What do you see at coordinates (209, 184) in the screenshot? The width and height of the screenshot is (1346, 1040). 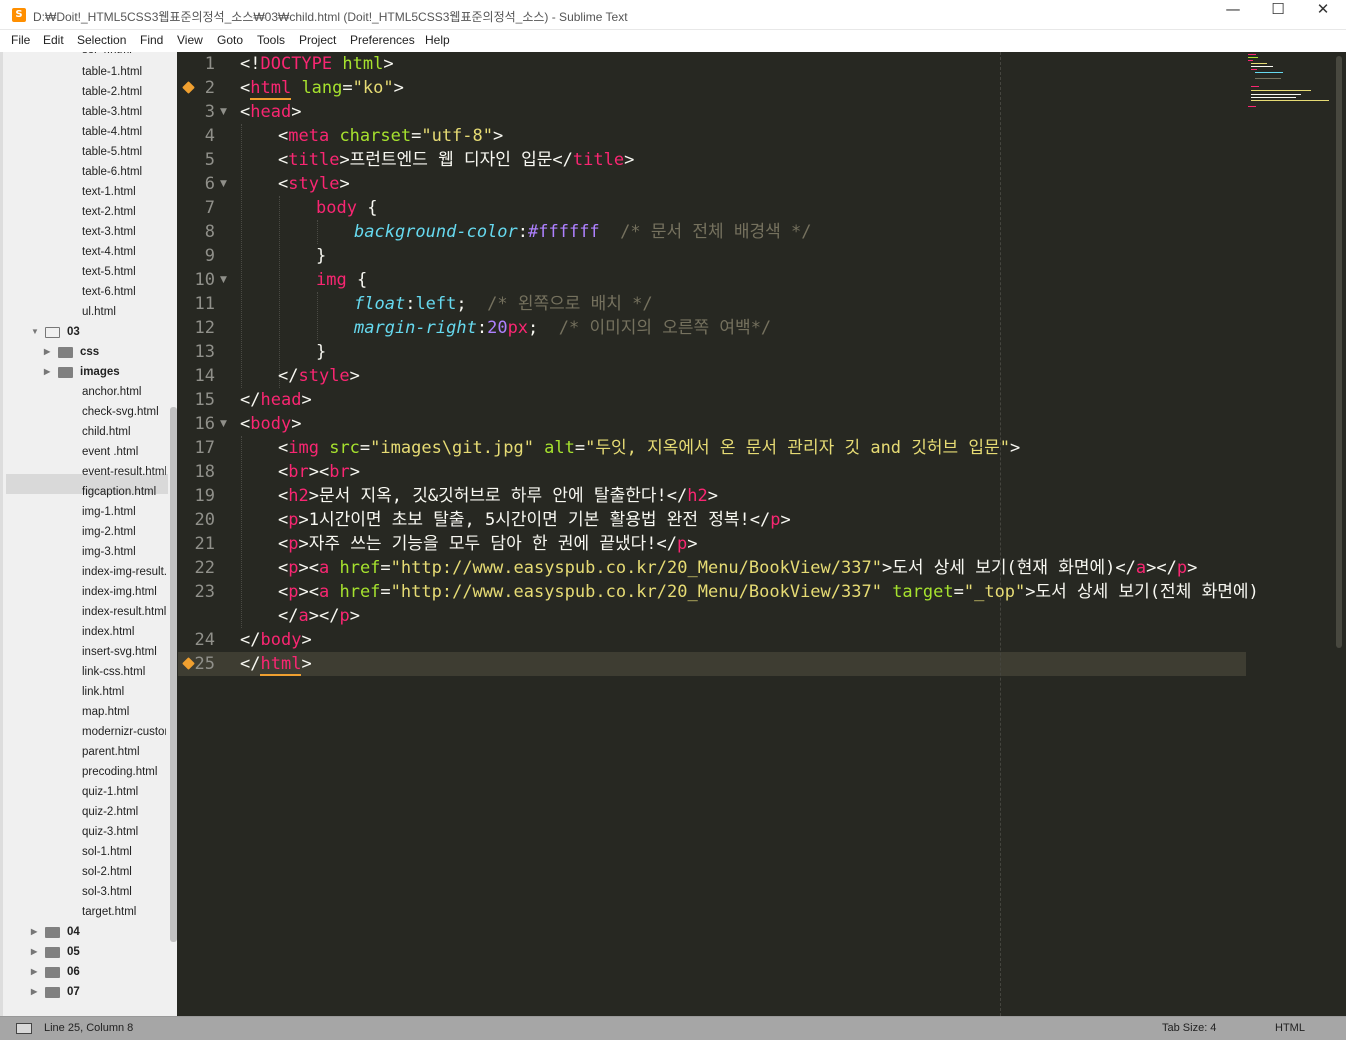 I see `line-number: 6` at bounding box center [209, 184].